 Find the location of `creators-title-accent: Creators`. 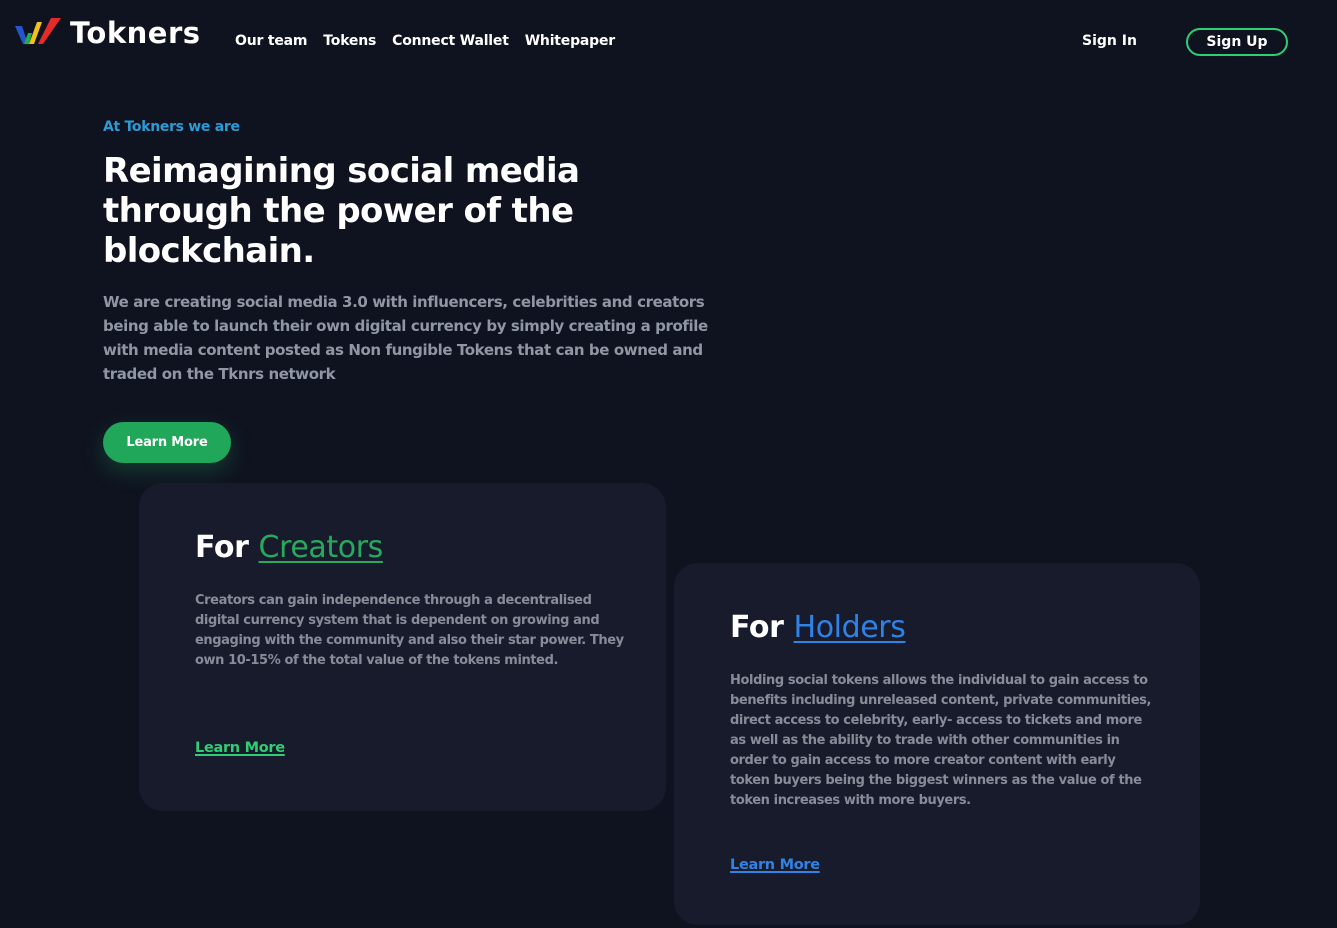

creators-title-accent: Creators is located at coordinates (321, 547).